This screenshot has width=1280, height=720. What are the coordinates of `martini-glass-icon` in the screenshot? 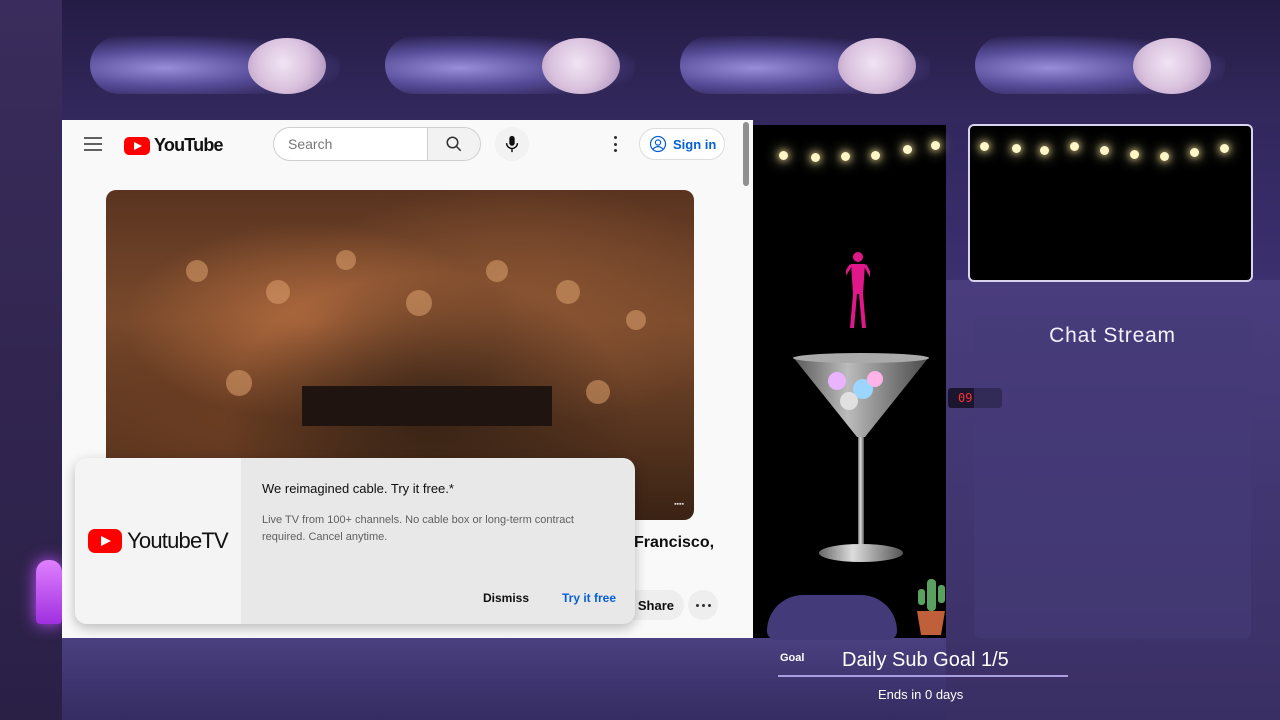 It's located at (861, 457).